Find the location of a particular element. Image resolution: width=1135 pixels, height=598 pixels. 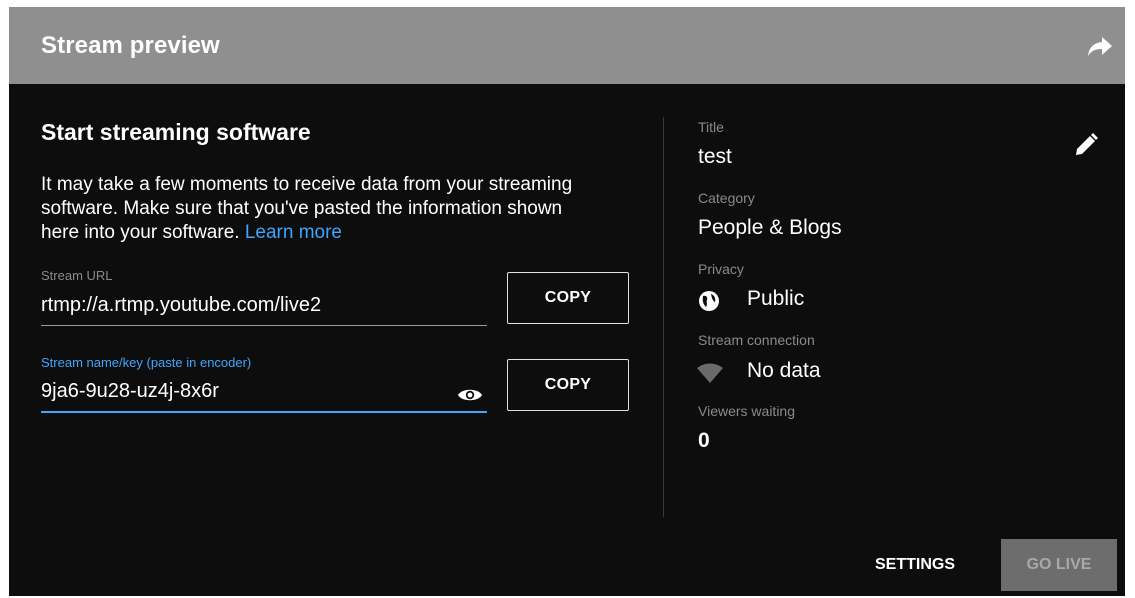

column-divider is located at coordinates (663, 317).